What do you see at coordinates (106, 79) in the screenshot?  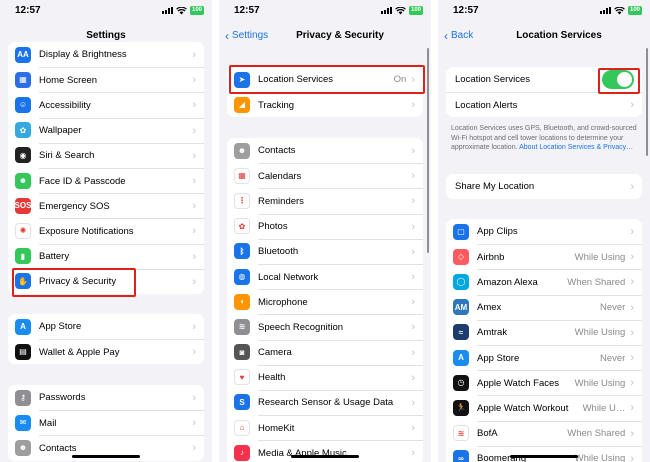 I see `settings-item-home-screen: ▦ Home Screen ›` at bounding box center [106, 79].